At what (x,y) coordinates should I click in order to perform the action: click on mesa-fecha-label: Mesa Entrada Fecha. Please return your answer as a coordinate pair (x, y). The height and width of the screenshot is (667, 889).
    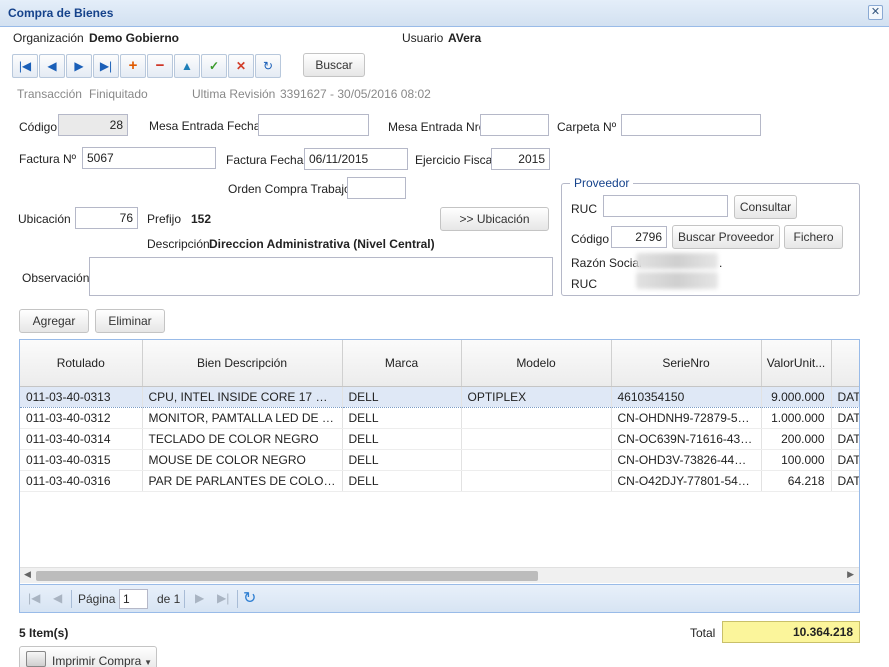
    Looking at the image, I should click on (205, 126).